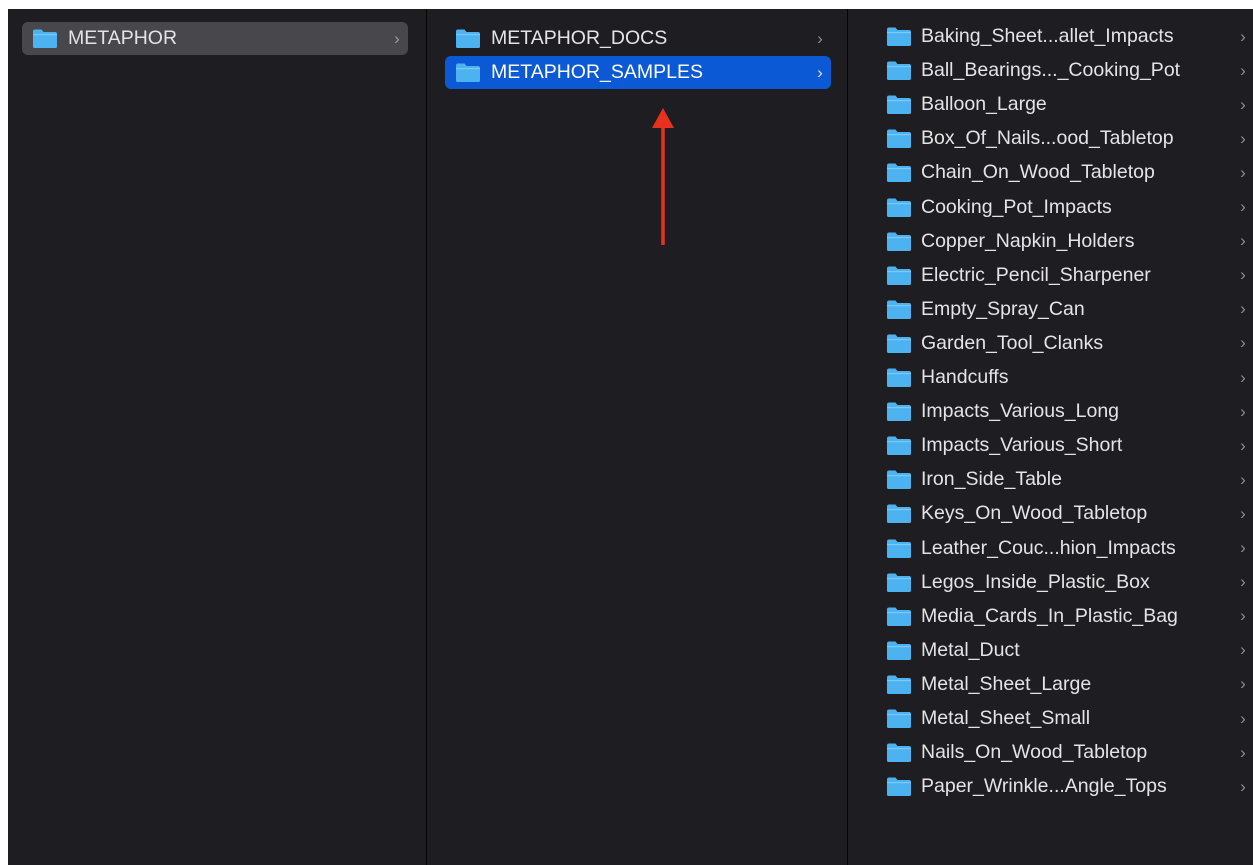 This screenshot has height=865, width=1253. What do you see at coordinates (597, 72) in the screenshot?
I see `folder-name: METAPHOR_SAMPLES` at bounding box center [597, 72].